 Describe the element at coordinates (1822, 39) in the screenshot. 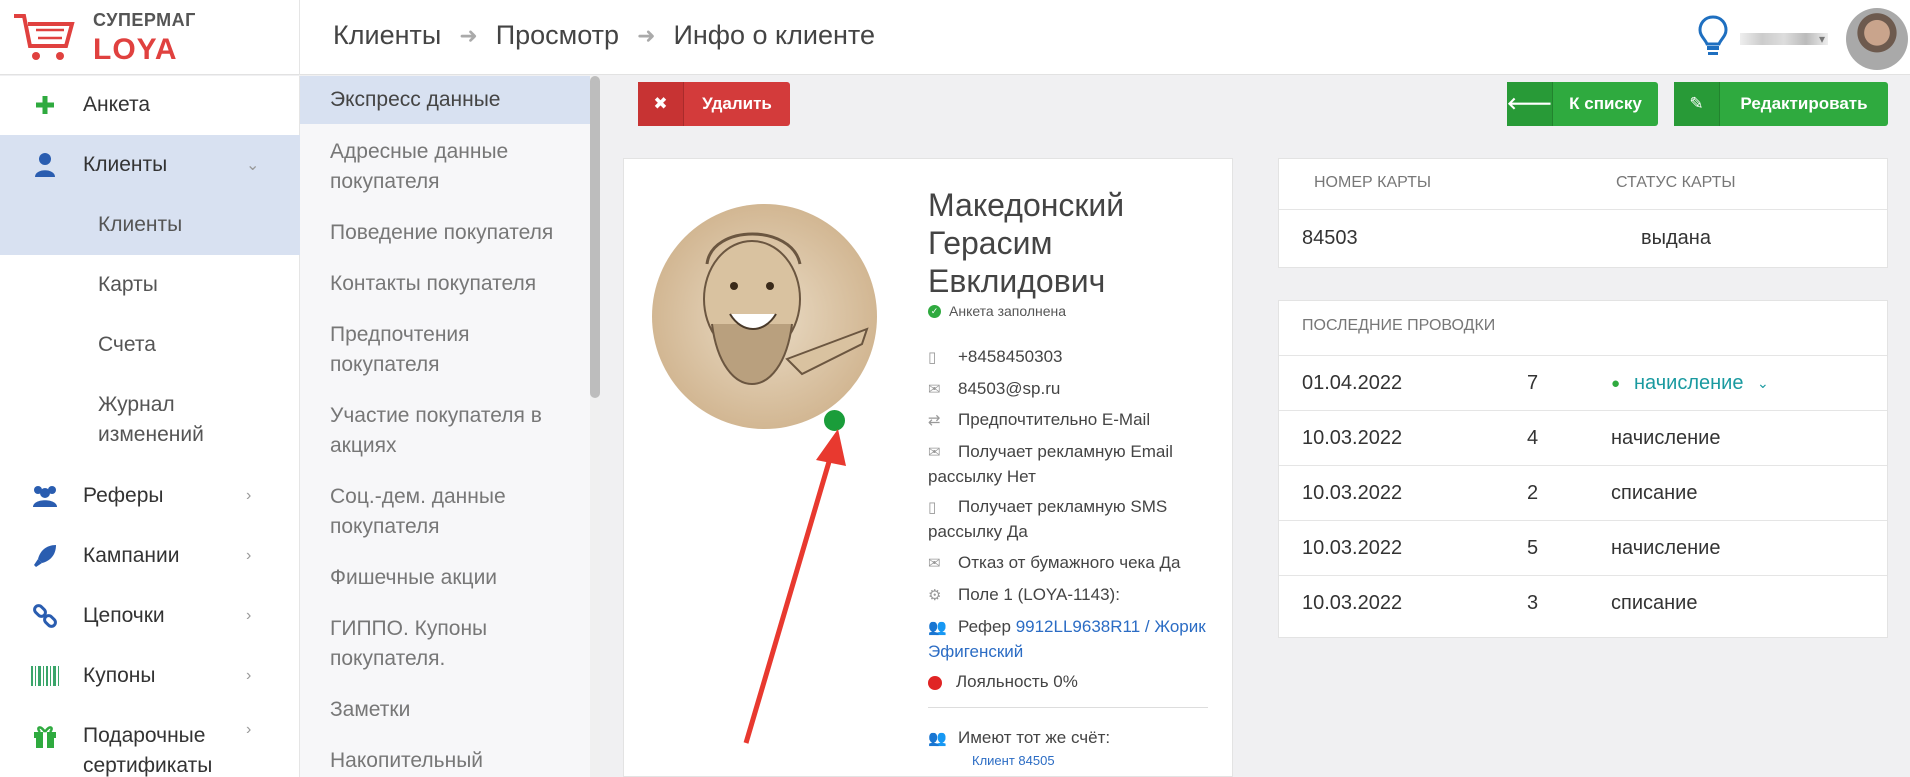

I see `chevron-down-icon: ▾` at that location.